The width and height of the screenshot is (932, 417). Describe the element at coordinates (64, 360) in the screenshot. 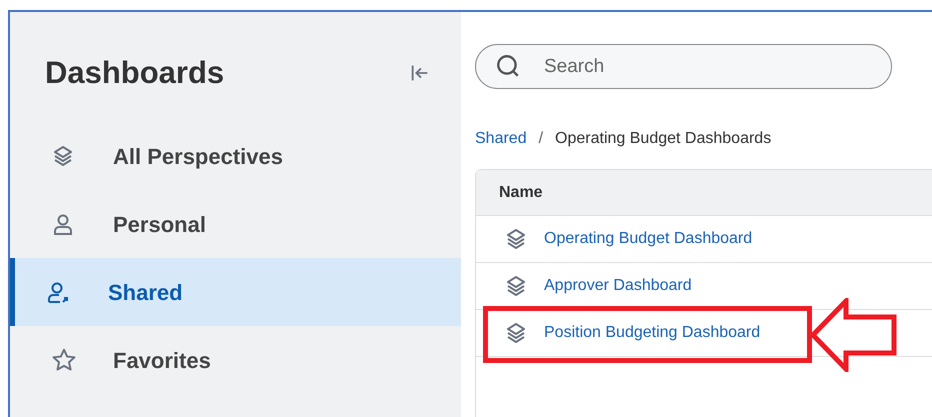

I see `star-icon` at that location.